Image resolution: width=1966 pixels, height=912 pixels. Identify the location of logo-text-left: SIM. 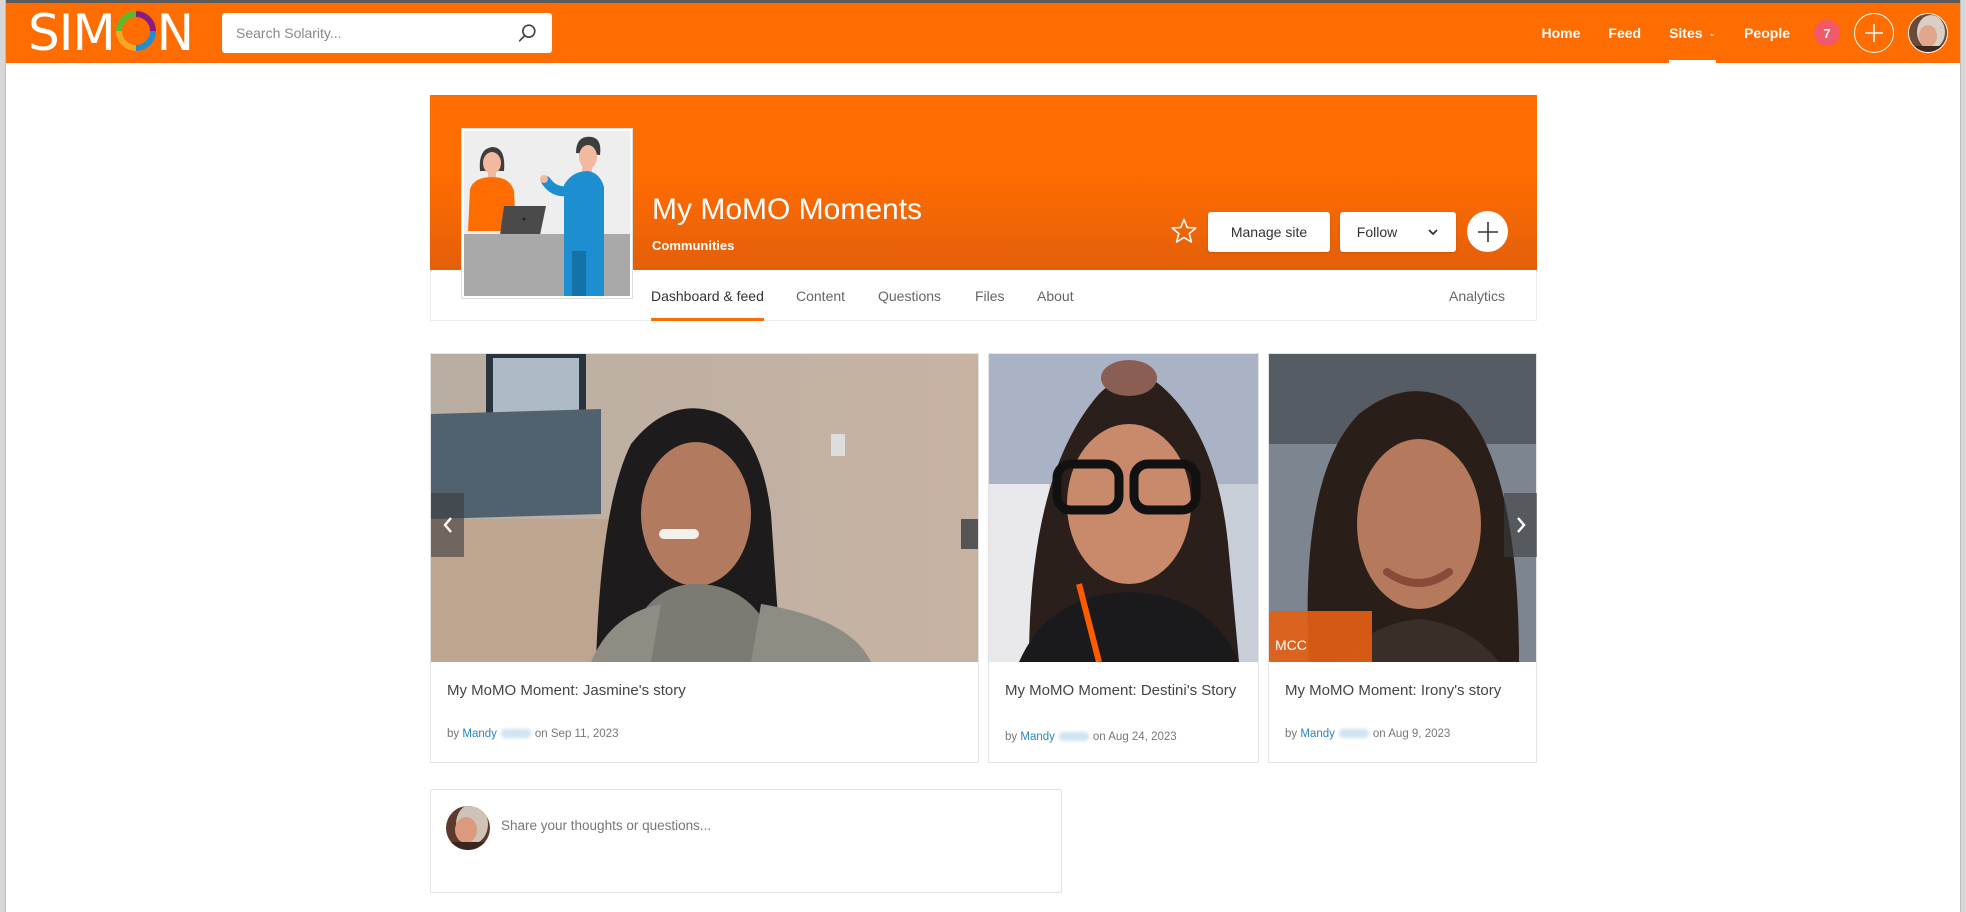
(72, 33).